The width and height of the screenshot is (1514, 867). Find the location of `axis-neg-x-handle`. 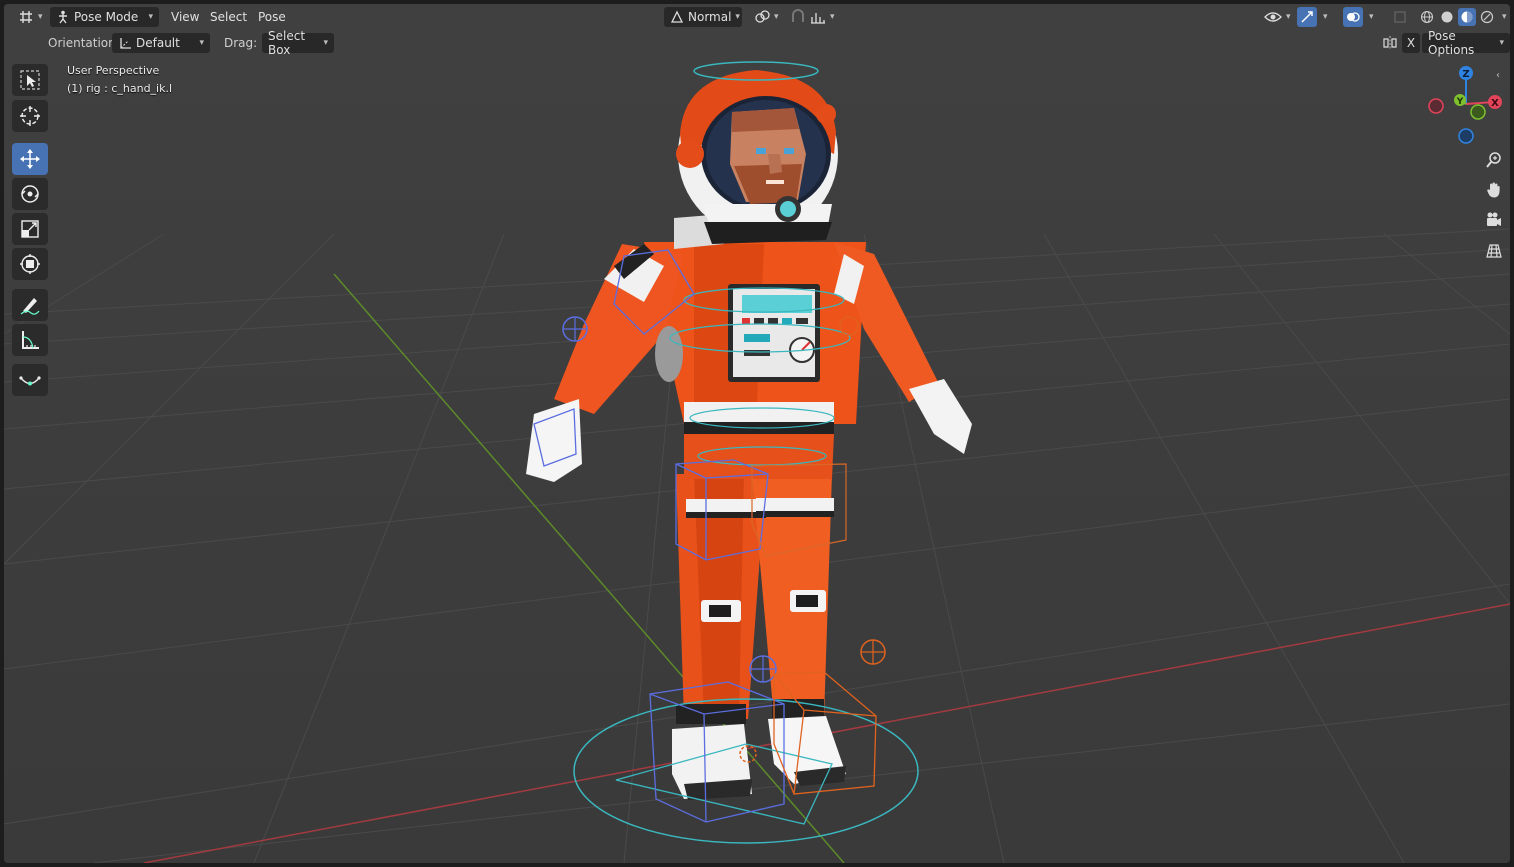

axis-neg-x-handle is located at coordinates (1436, 106).